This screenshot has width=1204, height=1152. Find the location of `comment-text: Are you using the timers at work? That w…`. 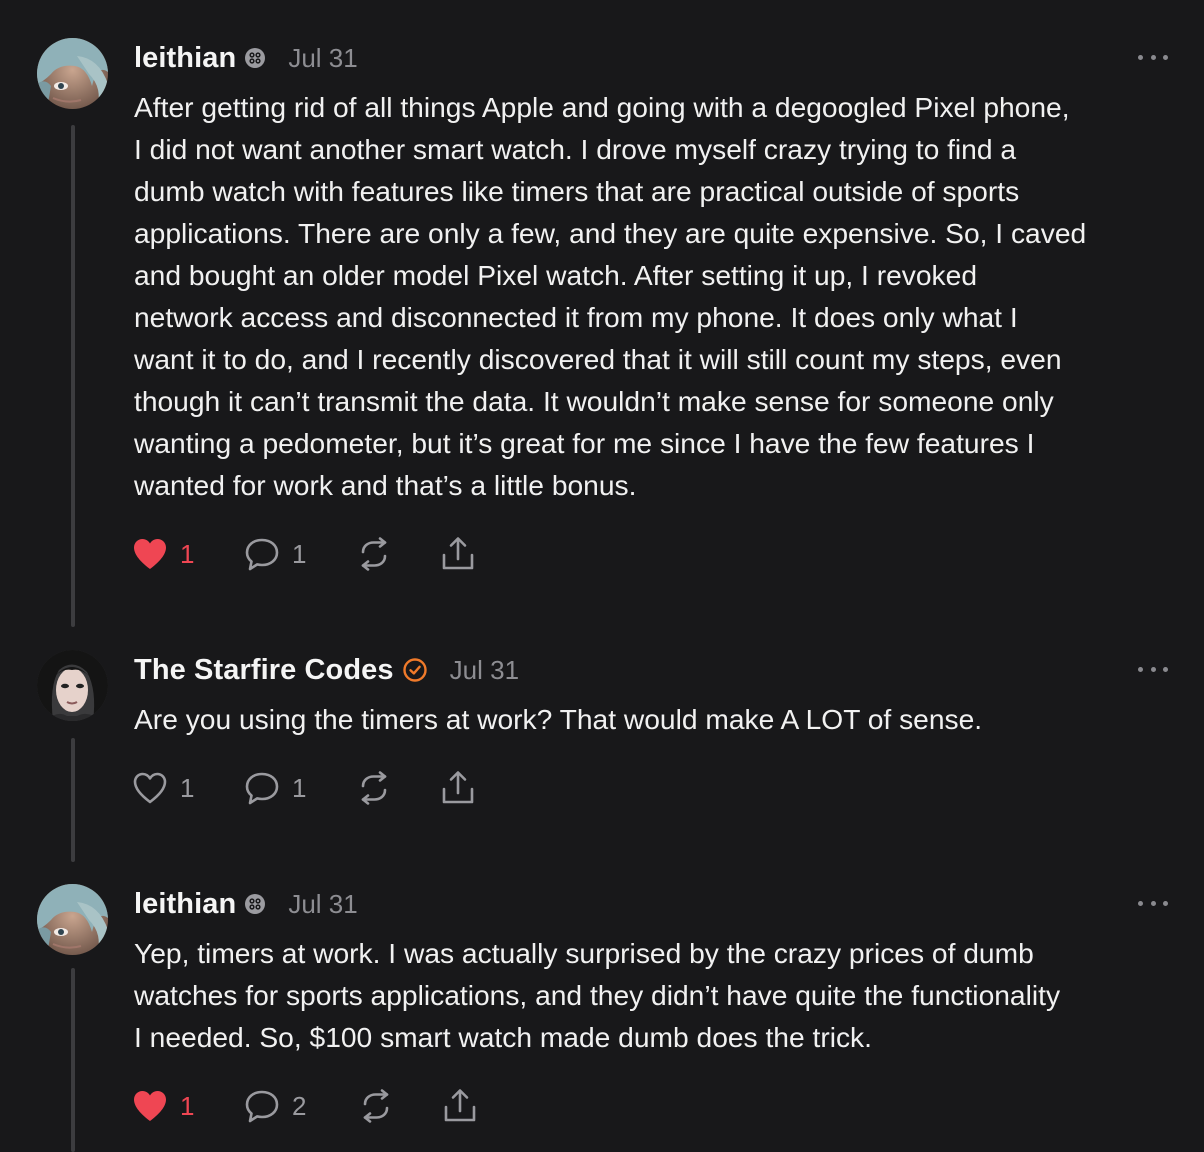

comment-text: Are you using the timers at work? That w… is located at coordinates (558, 719).